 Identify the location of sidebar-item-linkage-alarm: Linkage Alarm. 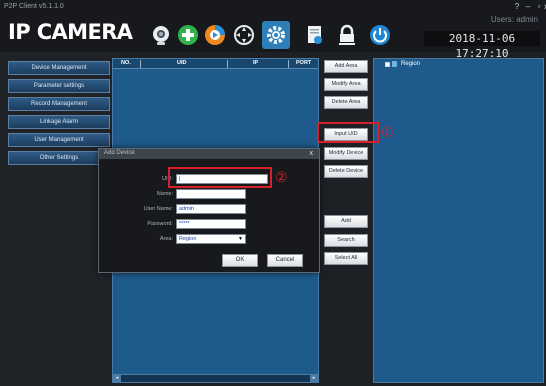
(59, 122).